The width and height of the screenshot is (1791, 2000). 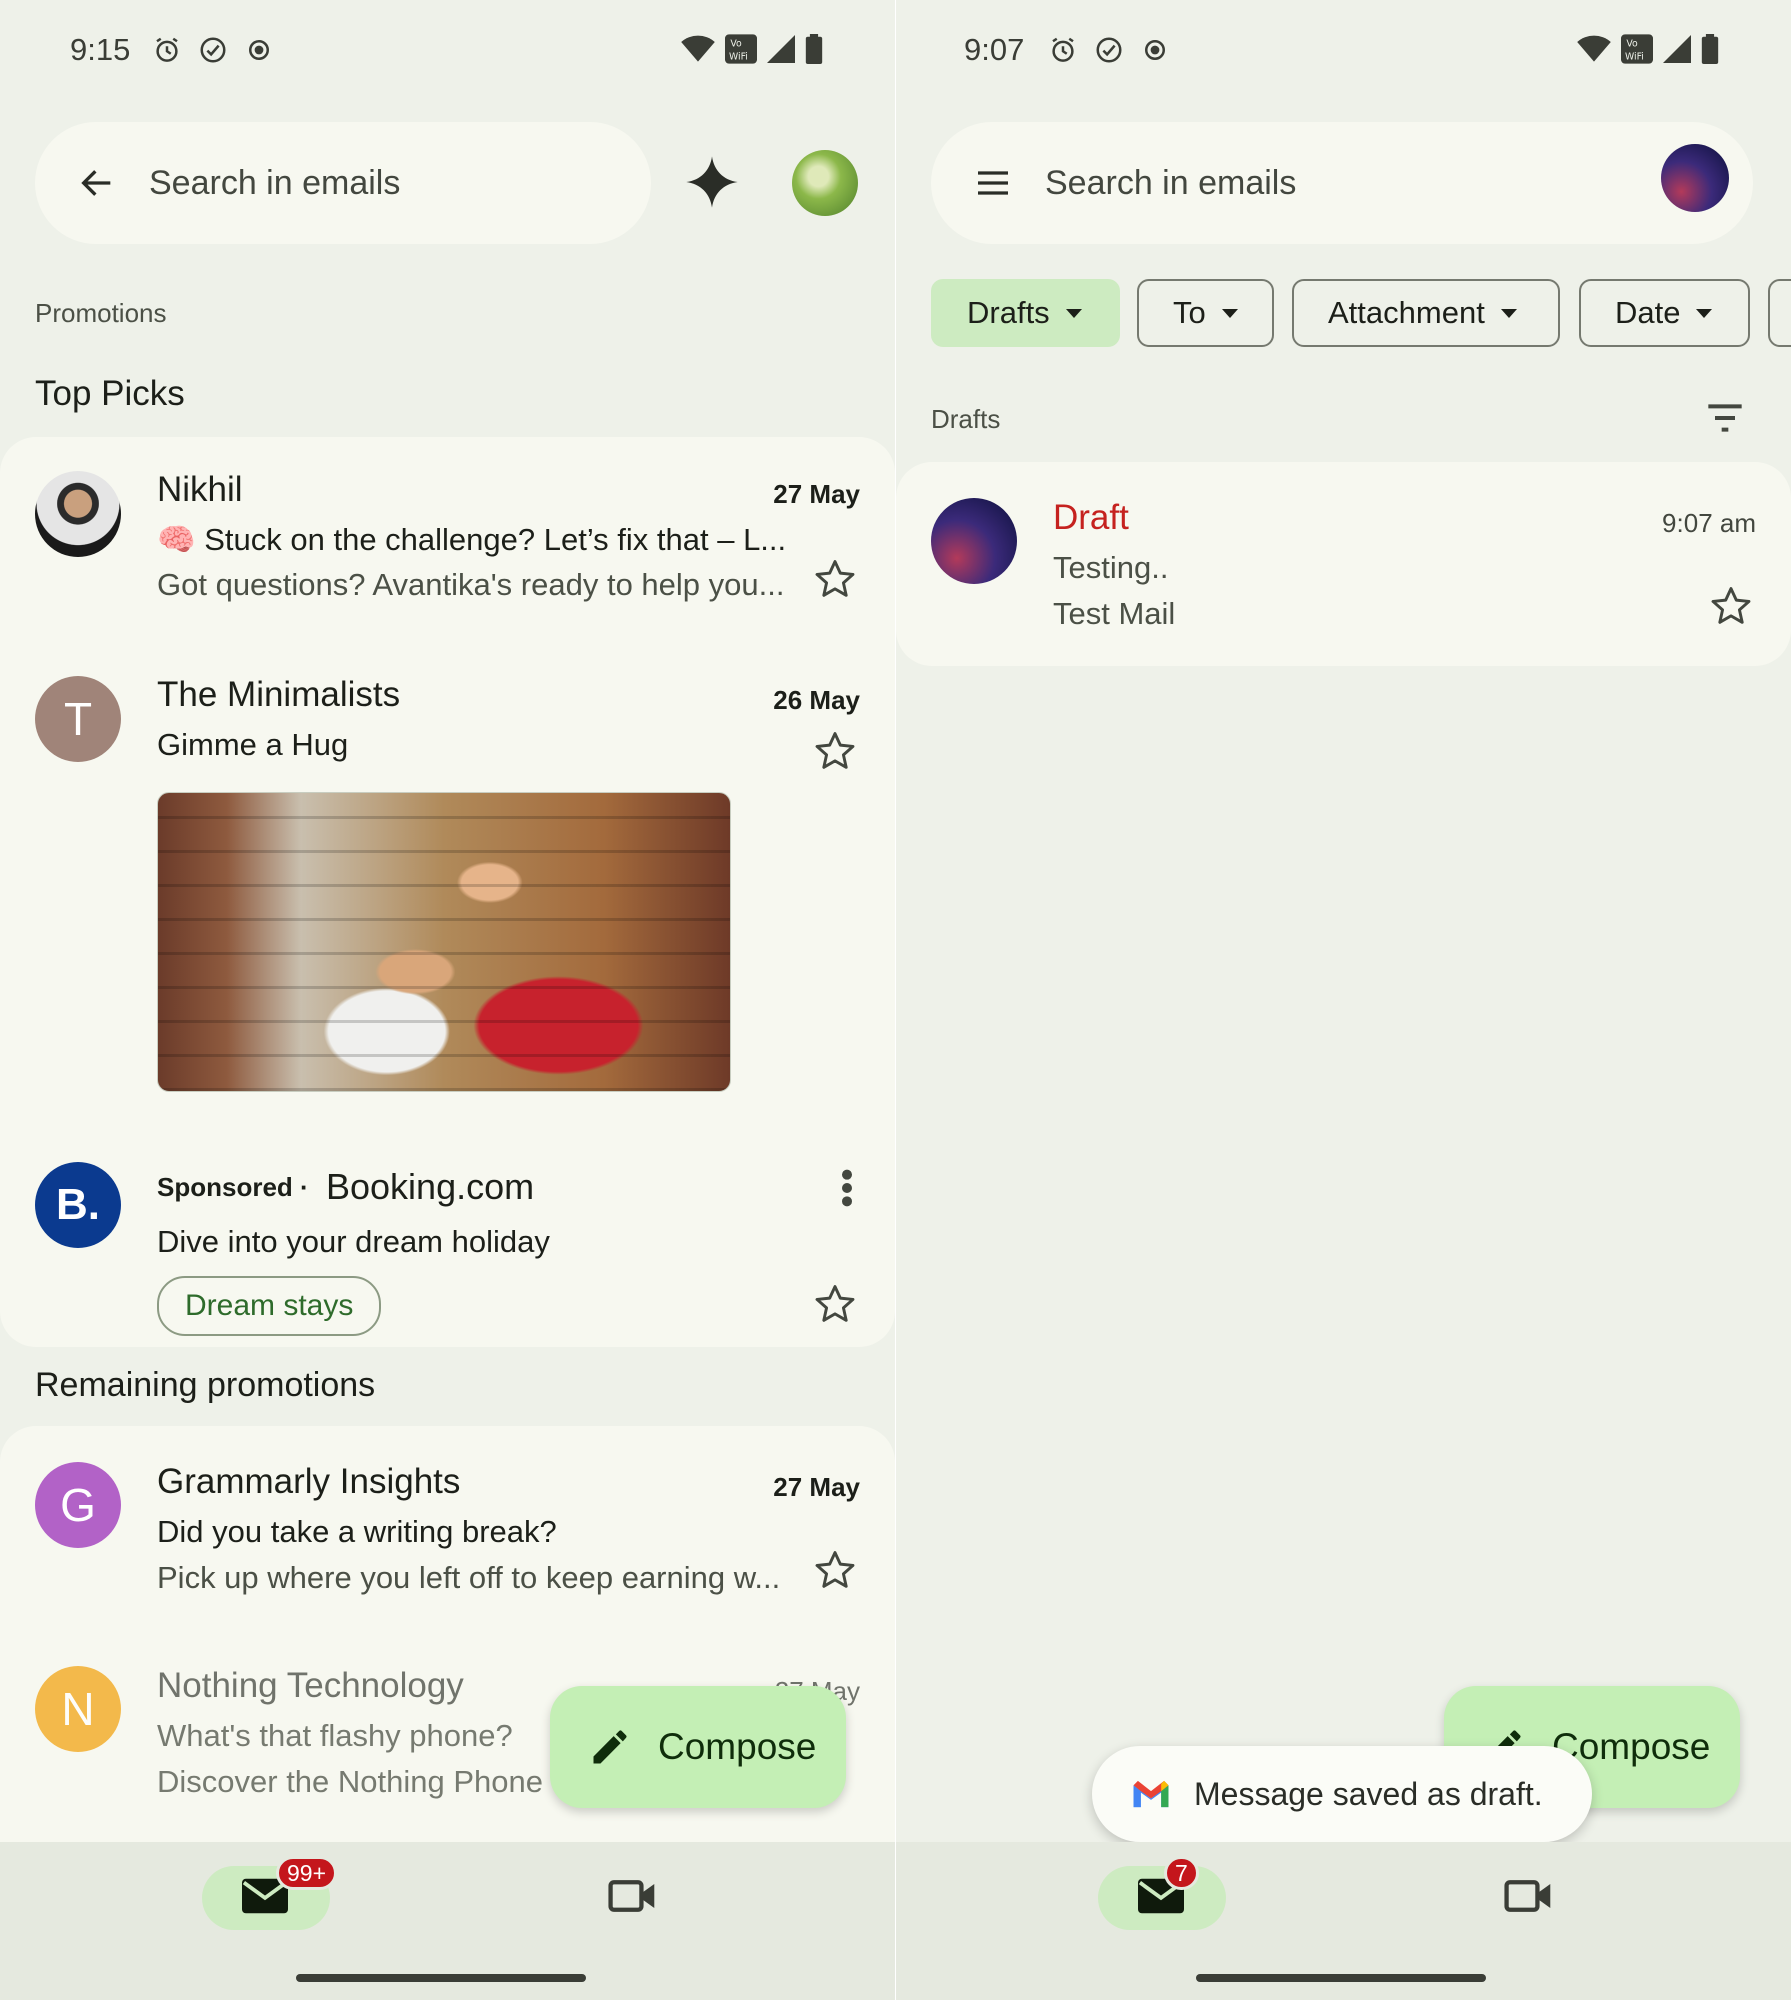 What do you see at coordinates (1725, 418) in the screenshot?
I see `filter-list-icon` at bounding box center [1725, 418].